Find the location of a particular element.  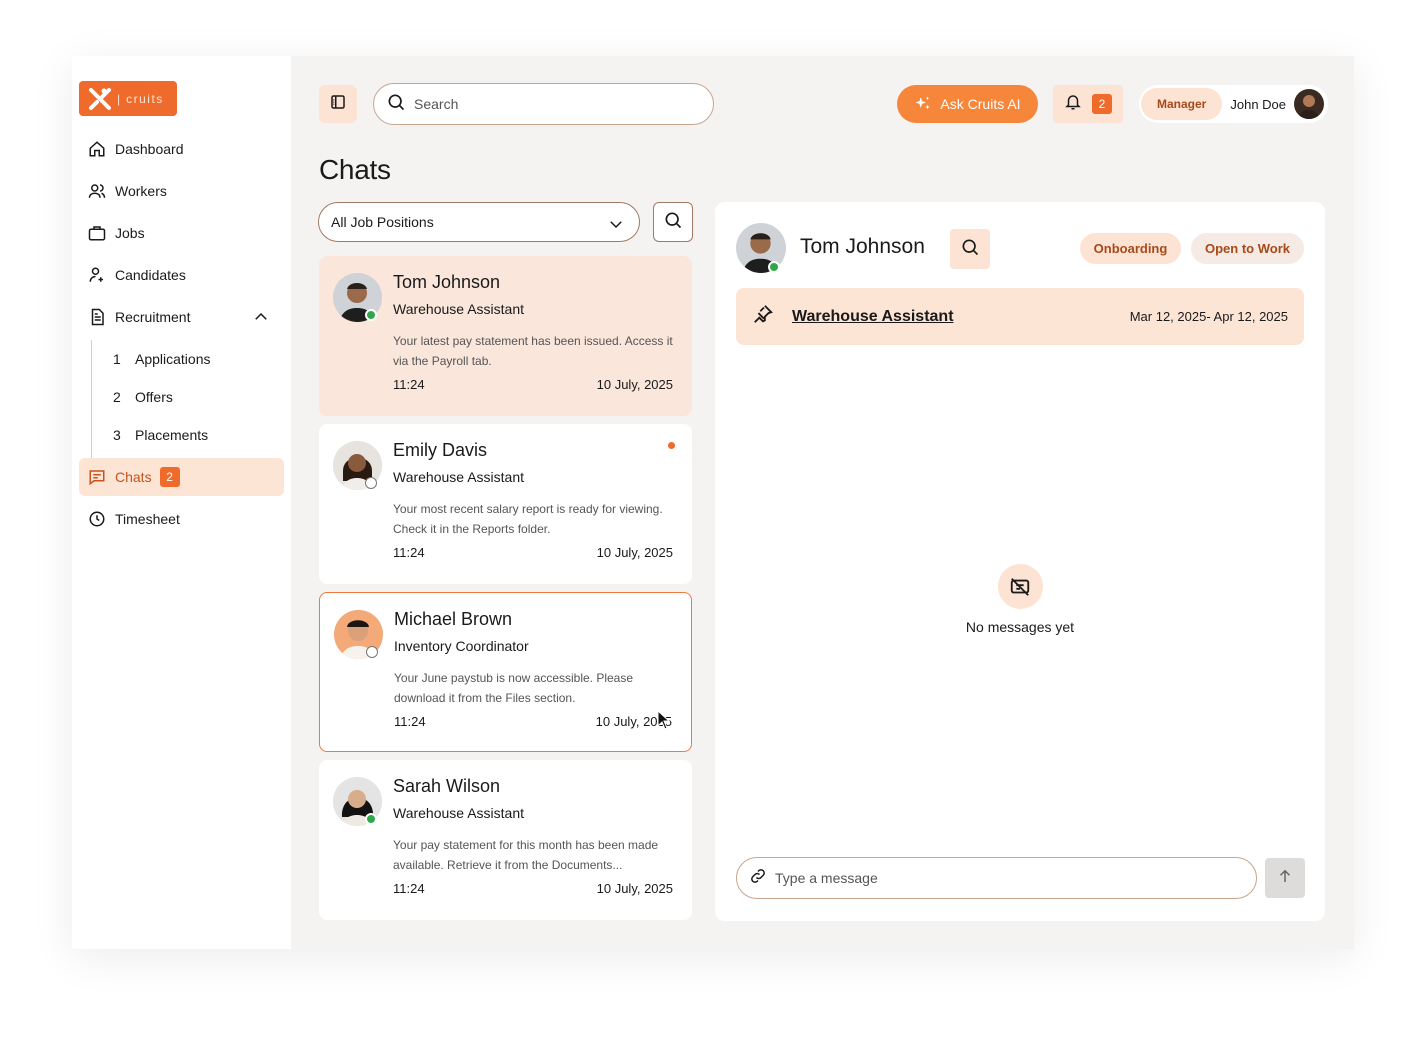

user-plus-icon is located at coordinates (97, 275).